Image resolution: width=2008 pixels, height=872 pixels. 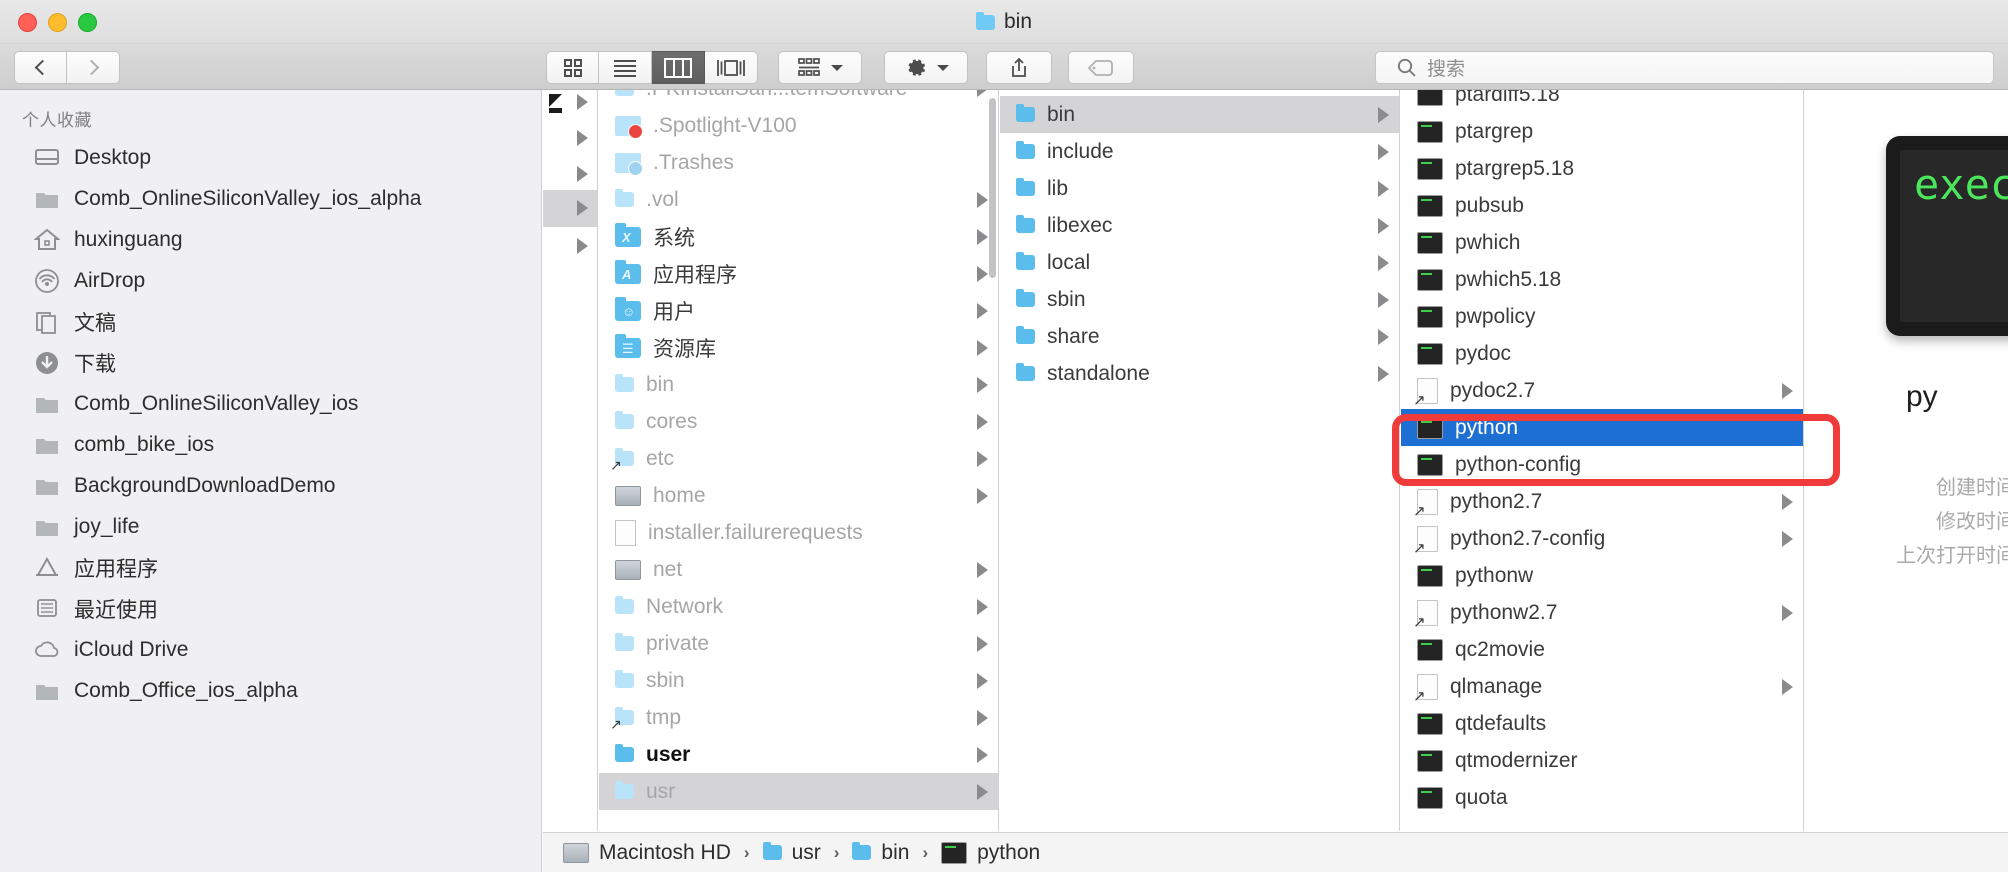 I want to click on column-row: qlmanage, so click(x=1602, y=686).